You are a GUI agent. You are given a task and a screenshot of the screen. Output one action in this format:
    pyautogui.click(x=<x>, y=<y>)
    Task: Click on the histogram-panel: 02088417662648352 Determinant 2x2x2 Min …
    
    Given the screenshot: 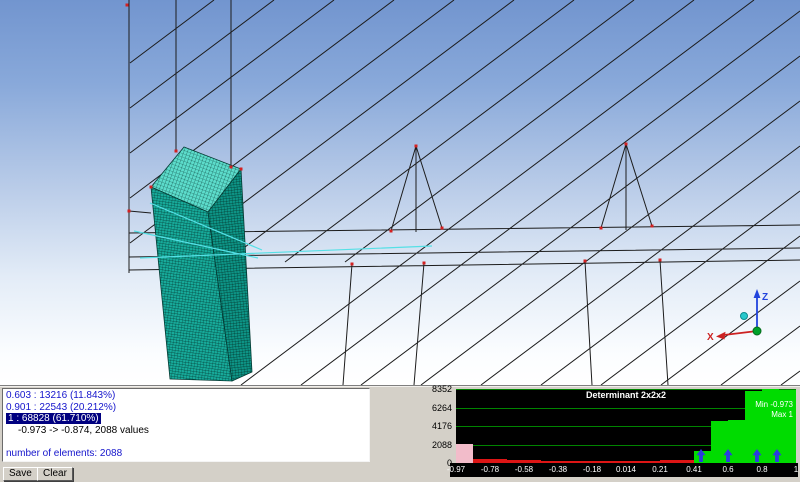 What is the action you would take?
    pyautogui.click(x=588, y=433)
    